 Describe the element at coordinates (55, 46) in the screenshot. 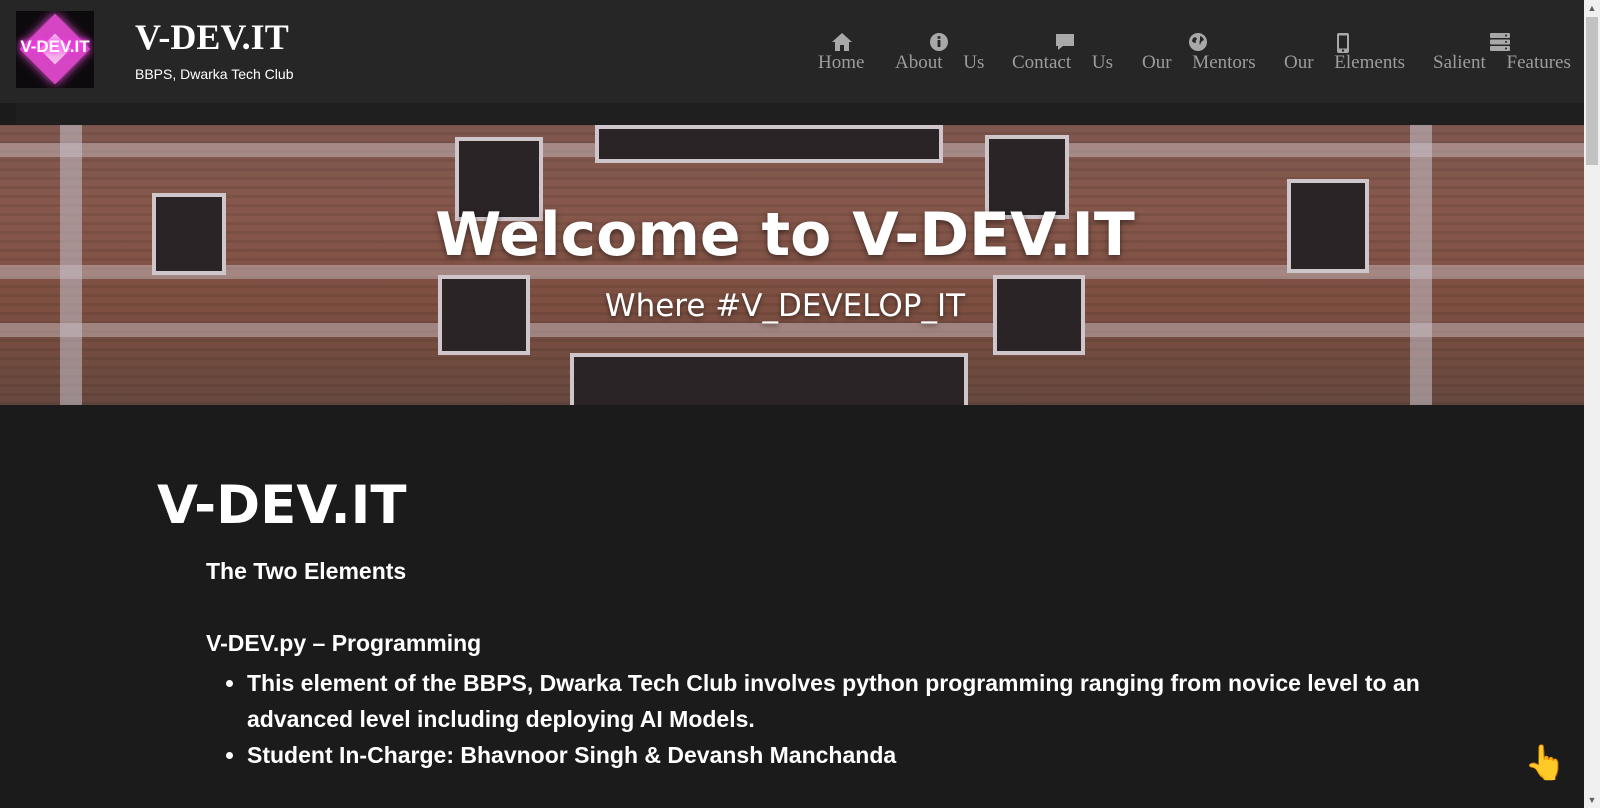

I see `logo-text: V-DEV.IT` at that location.